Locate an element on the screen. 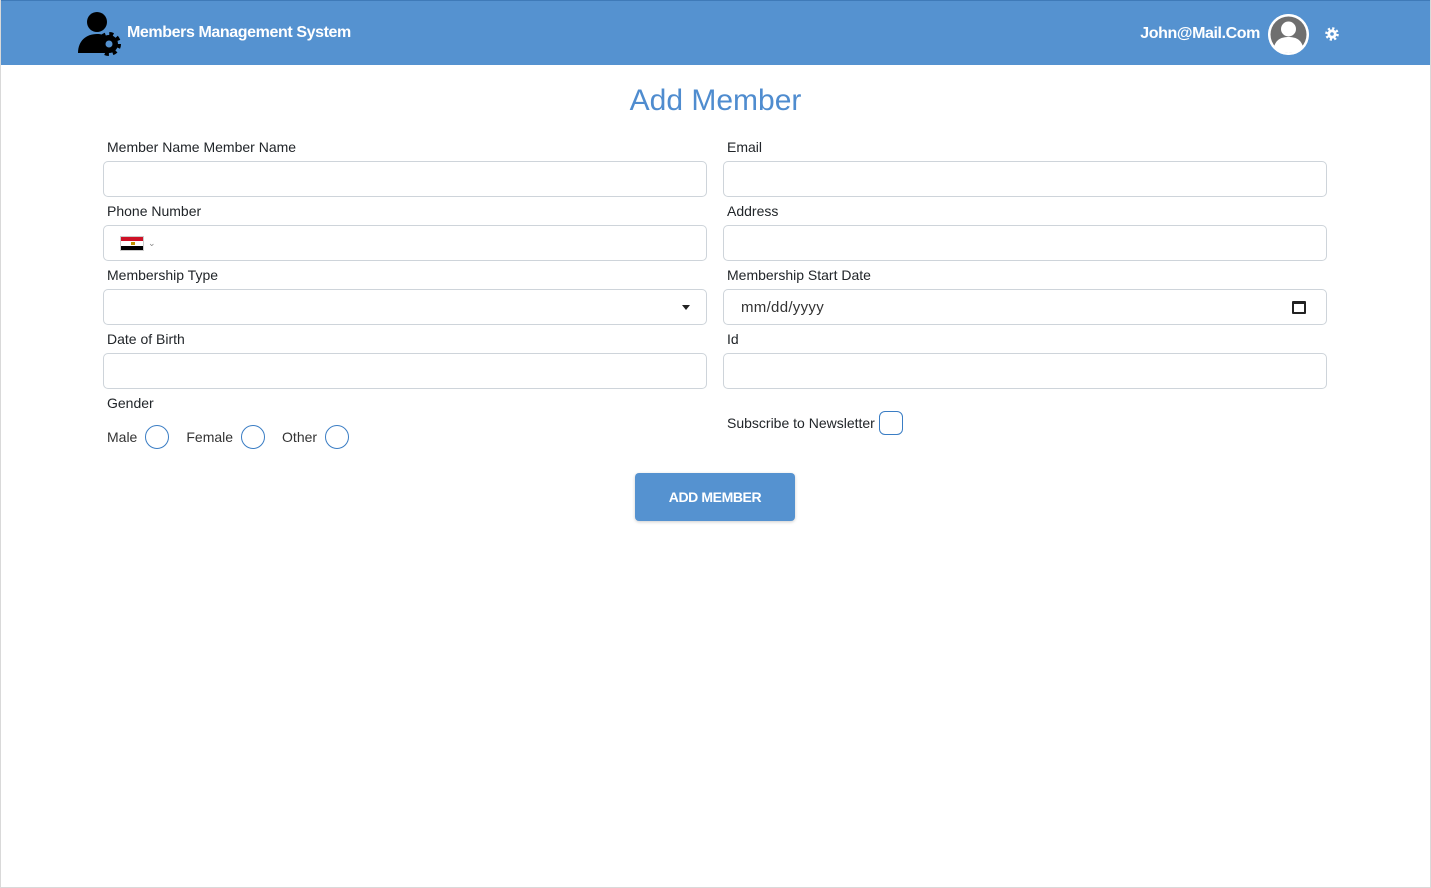  avatar is located at coordinates (1288, 34).